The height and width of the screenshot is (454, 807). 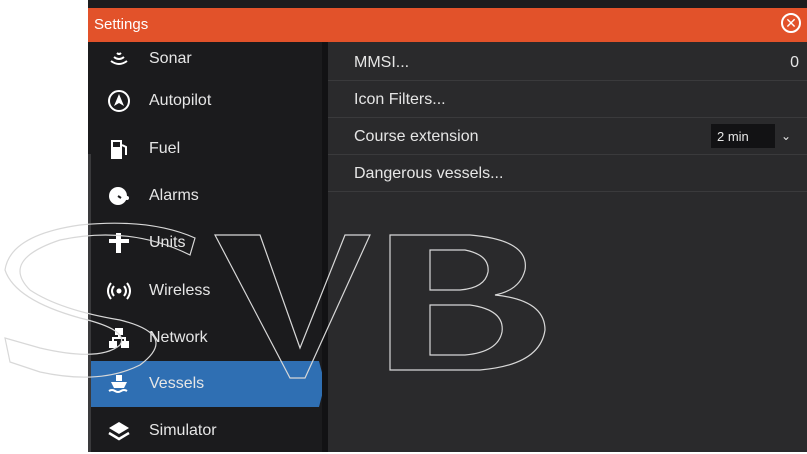 I want to click on sidebar-item-wireless: Wireless, so click(x=207, y=291).